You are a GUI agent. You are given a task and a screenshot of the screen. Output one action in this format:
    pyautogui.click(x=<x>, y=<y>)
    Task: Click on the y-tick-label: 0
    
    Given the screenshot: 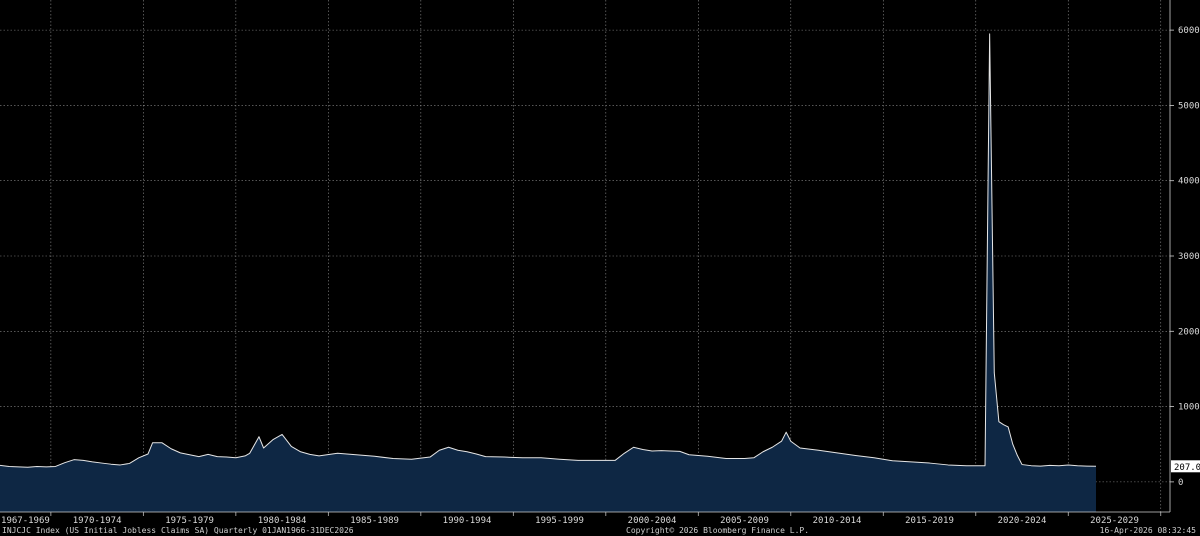 What is the action you would take?
    pyautogui.click(x=1180, y=483)
    